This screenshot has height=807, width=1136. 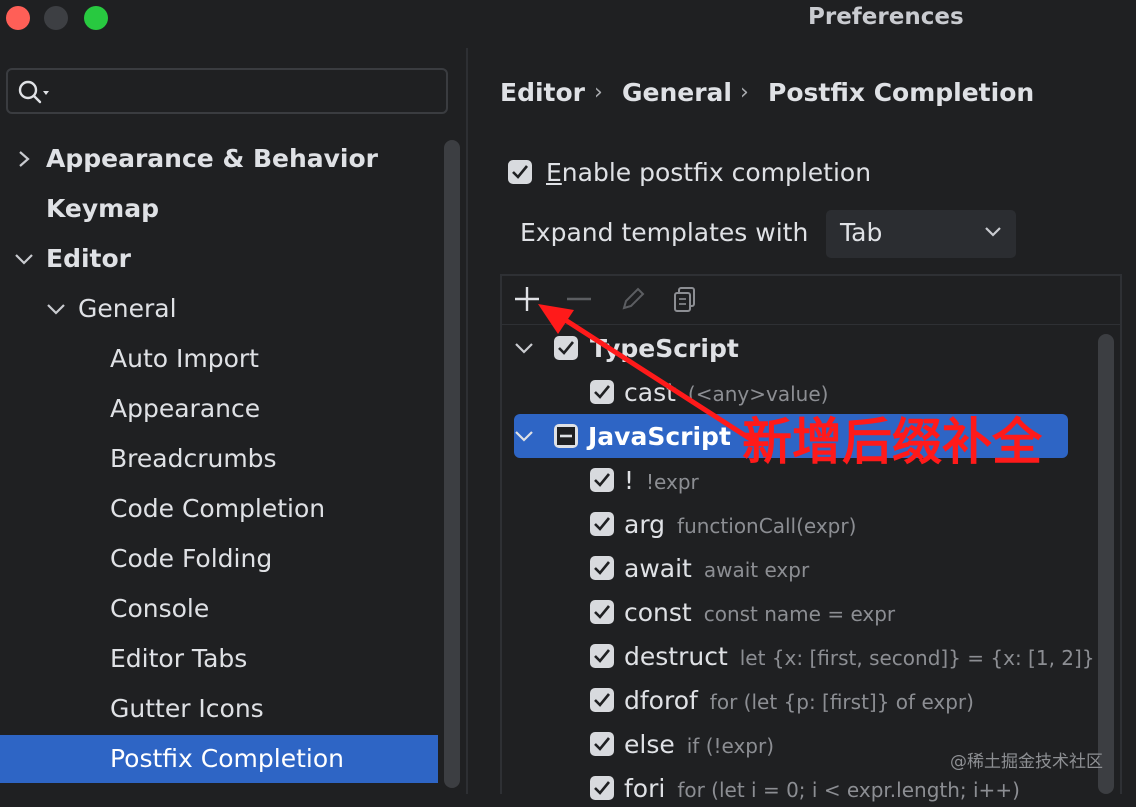 What do you see at coordinates (841, 702) in the screenshot?
I see `template-example: for (let {p: [first]} of expr)` at bounding box center [841, 702].